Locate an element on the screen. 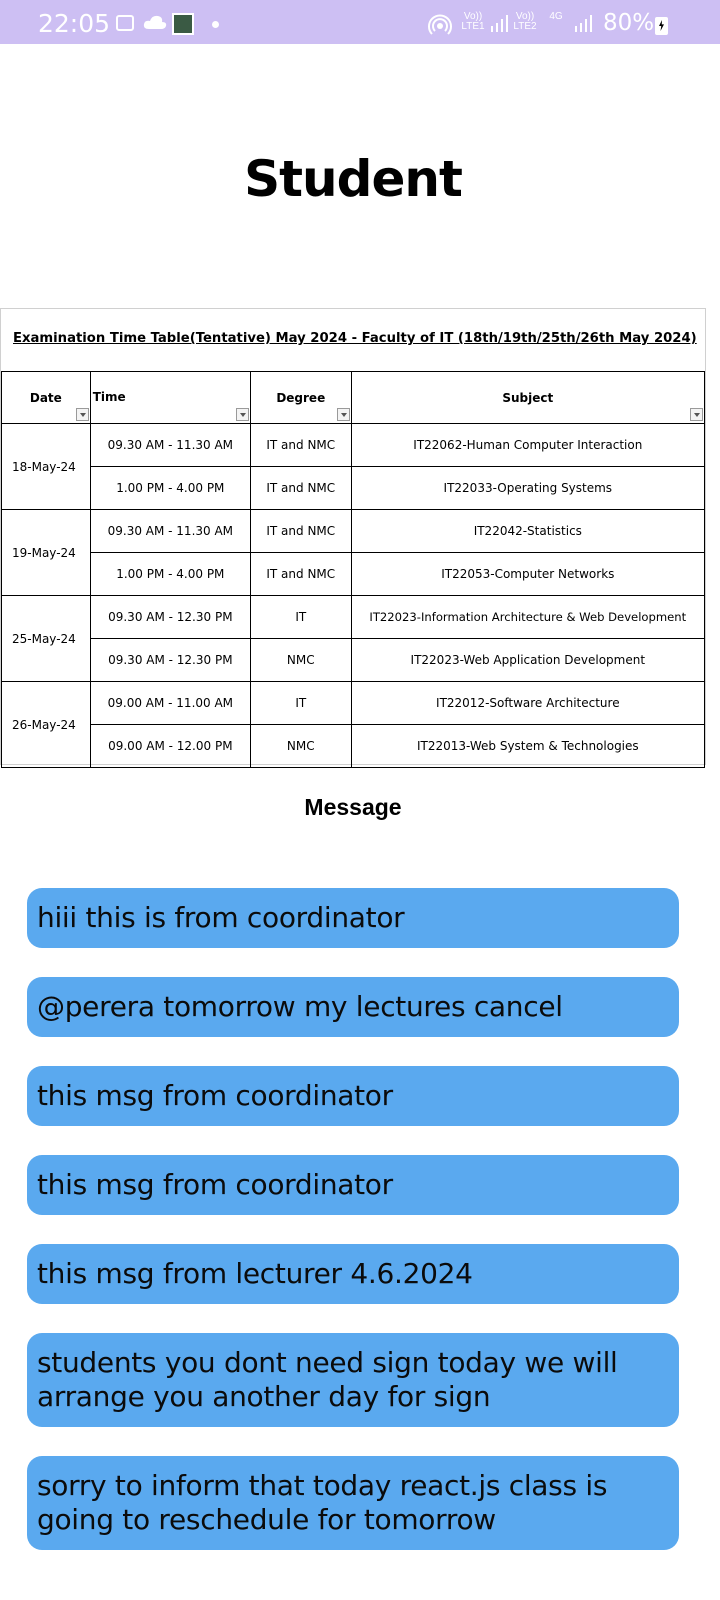 The width and height of the screenshot is (720, 1600). header-date-label: Date is located at coordinates (45, 397).